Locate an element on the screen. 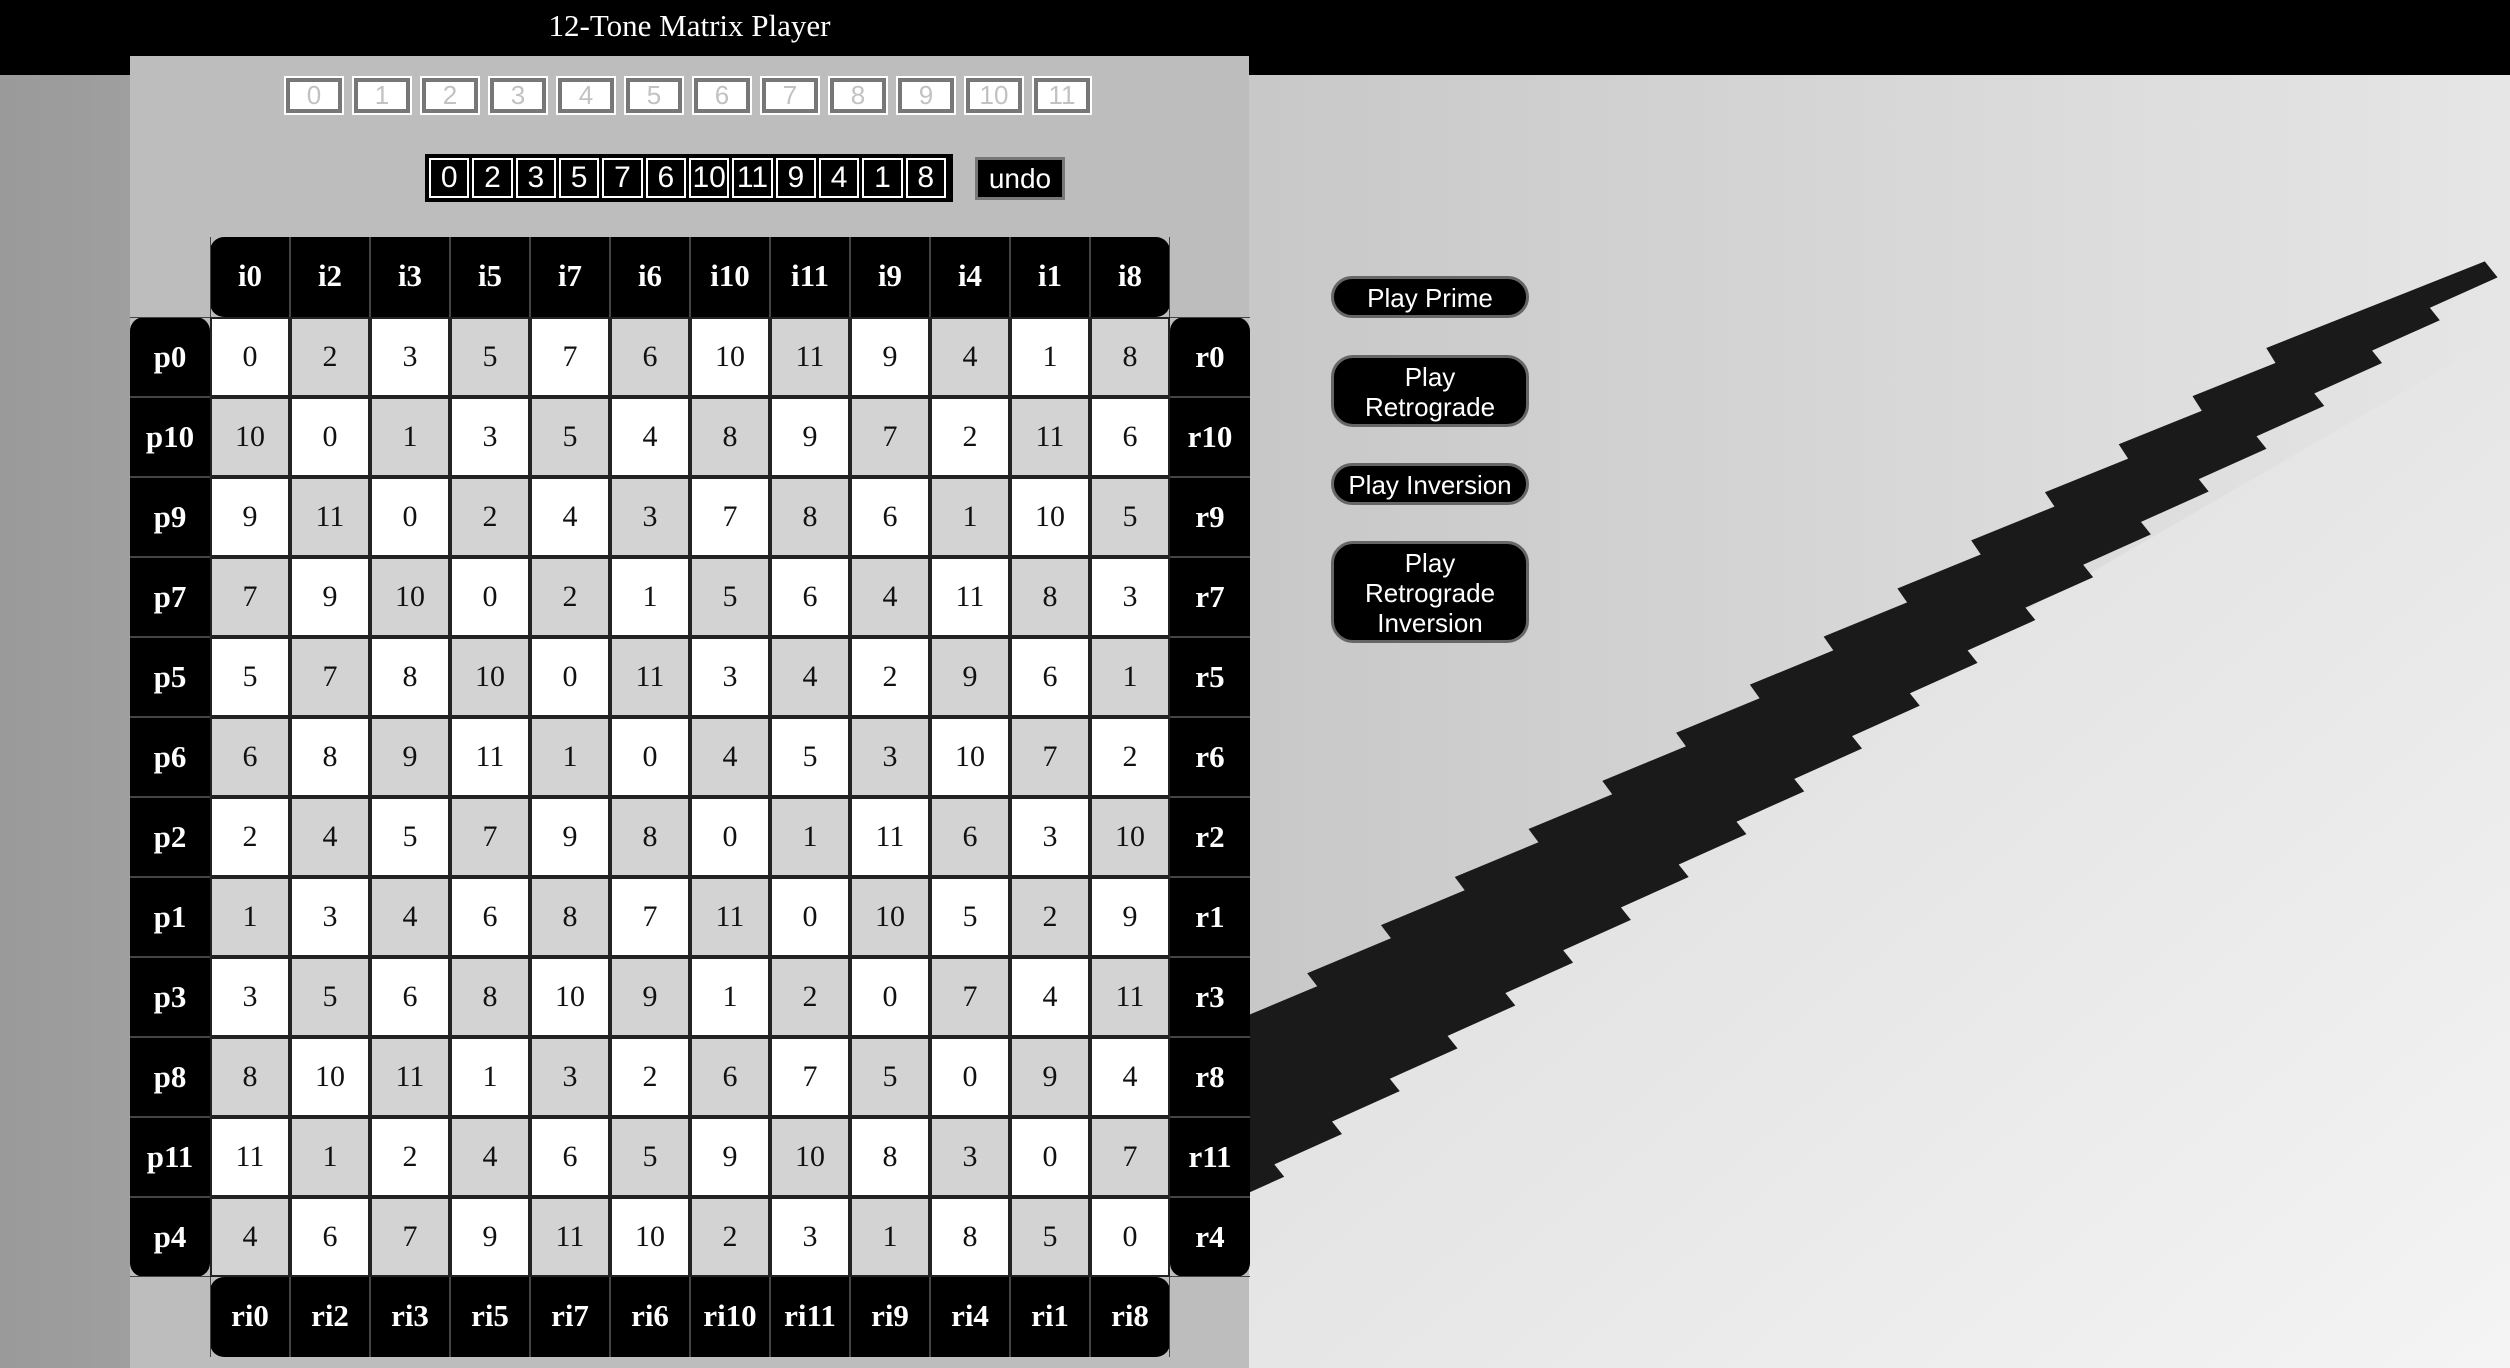 The height and width of the screenshot is (1368, 2510). matrix-cell: 6 is located at coordinates (890, 517).